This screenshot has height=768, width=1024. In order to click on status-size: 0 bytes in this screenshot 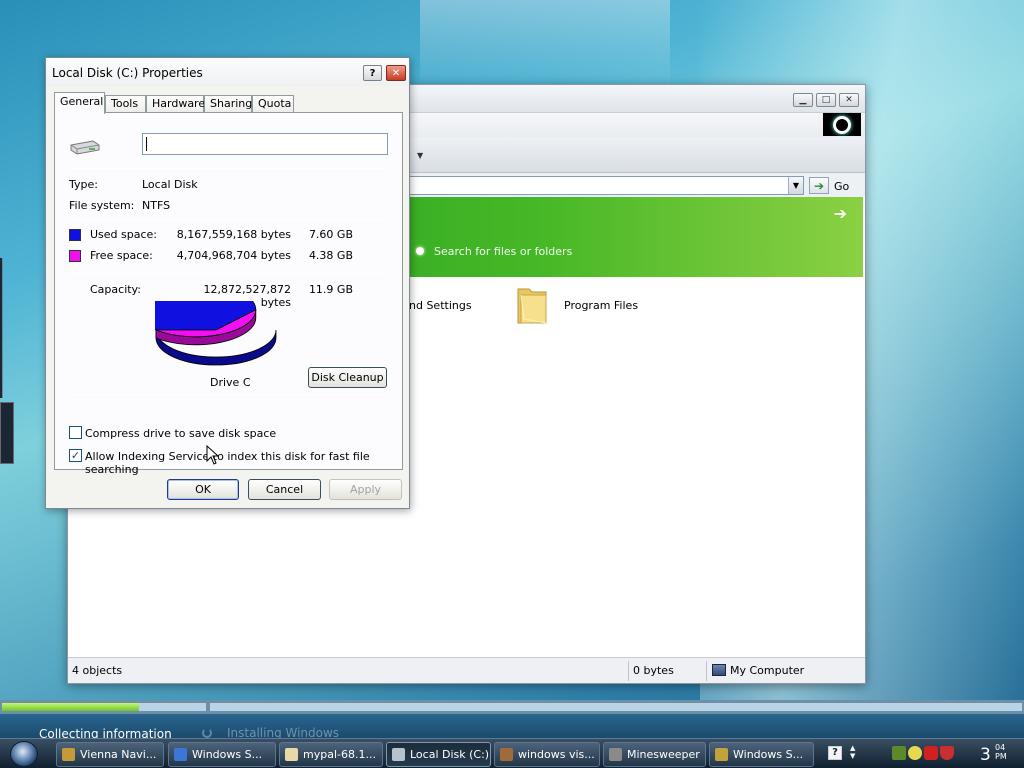, I will do `click(653, 670)`.